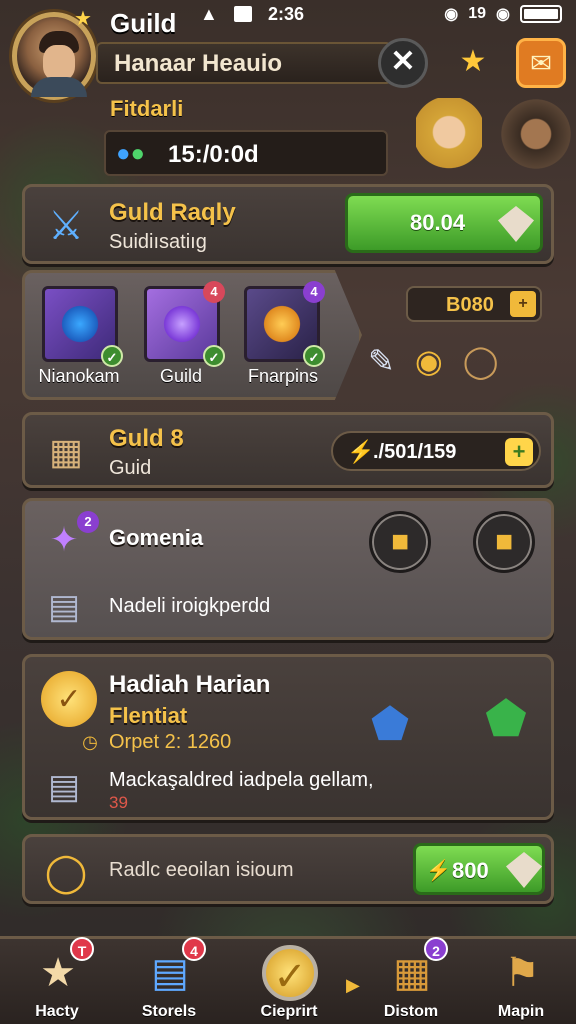 The height and width of the screenshot is (1024, 576). I want to click on signal-text: 19, so click(477, 13).